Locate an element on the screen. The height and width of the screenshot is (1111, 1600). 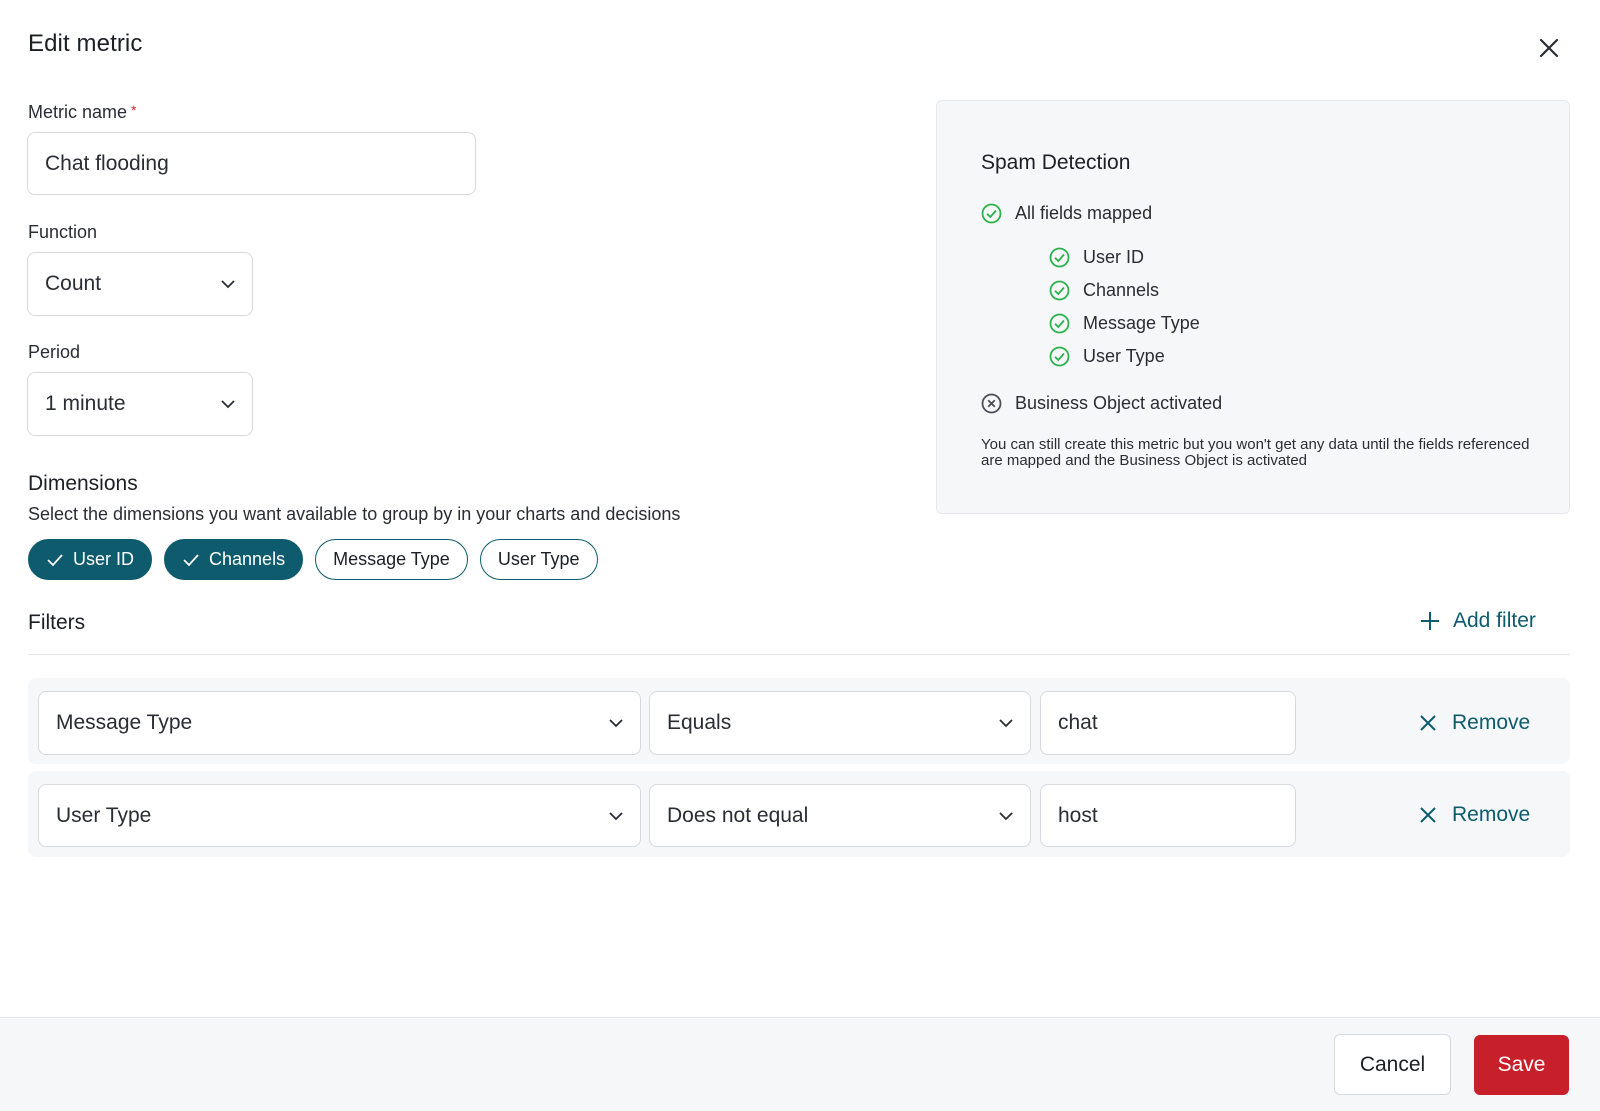
cancel-button: Cancel is located at coordinates (1392, 1064).